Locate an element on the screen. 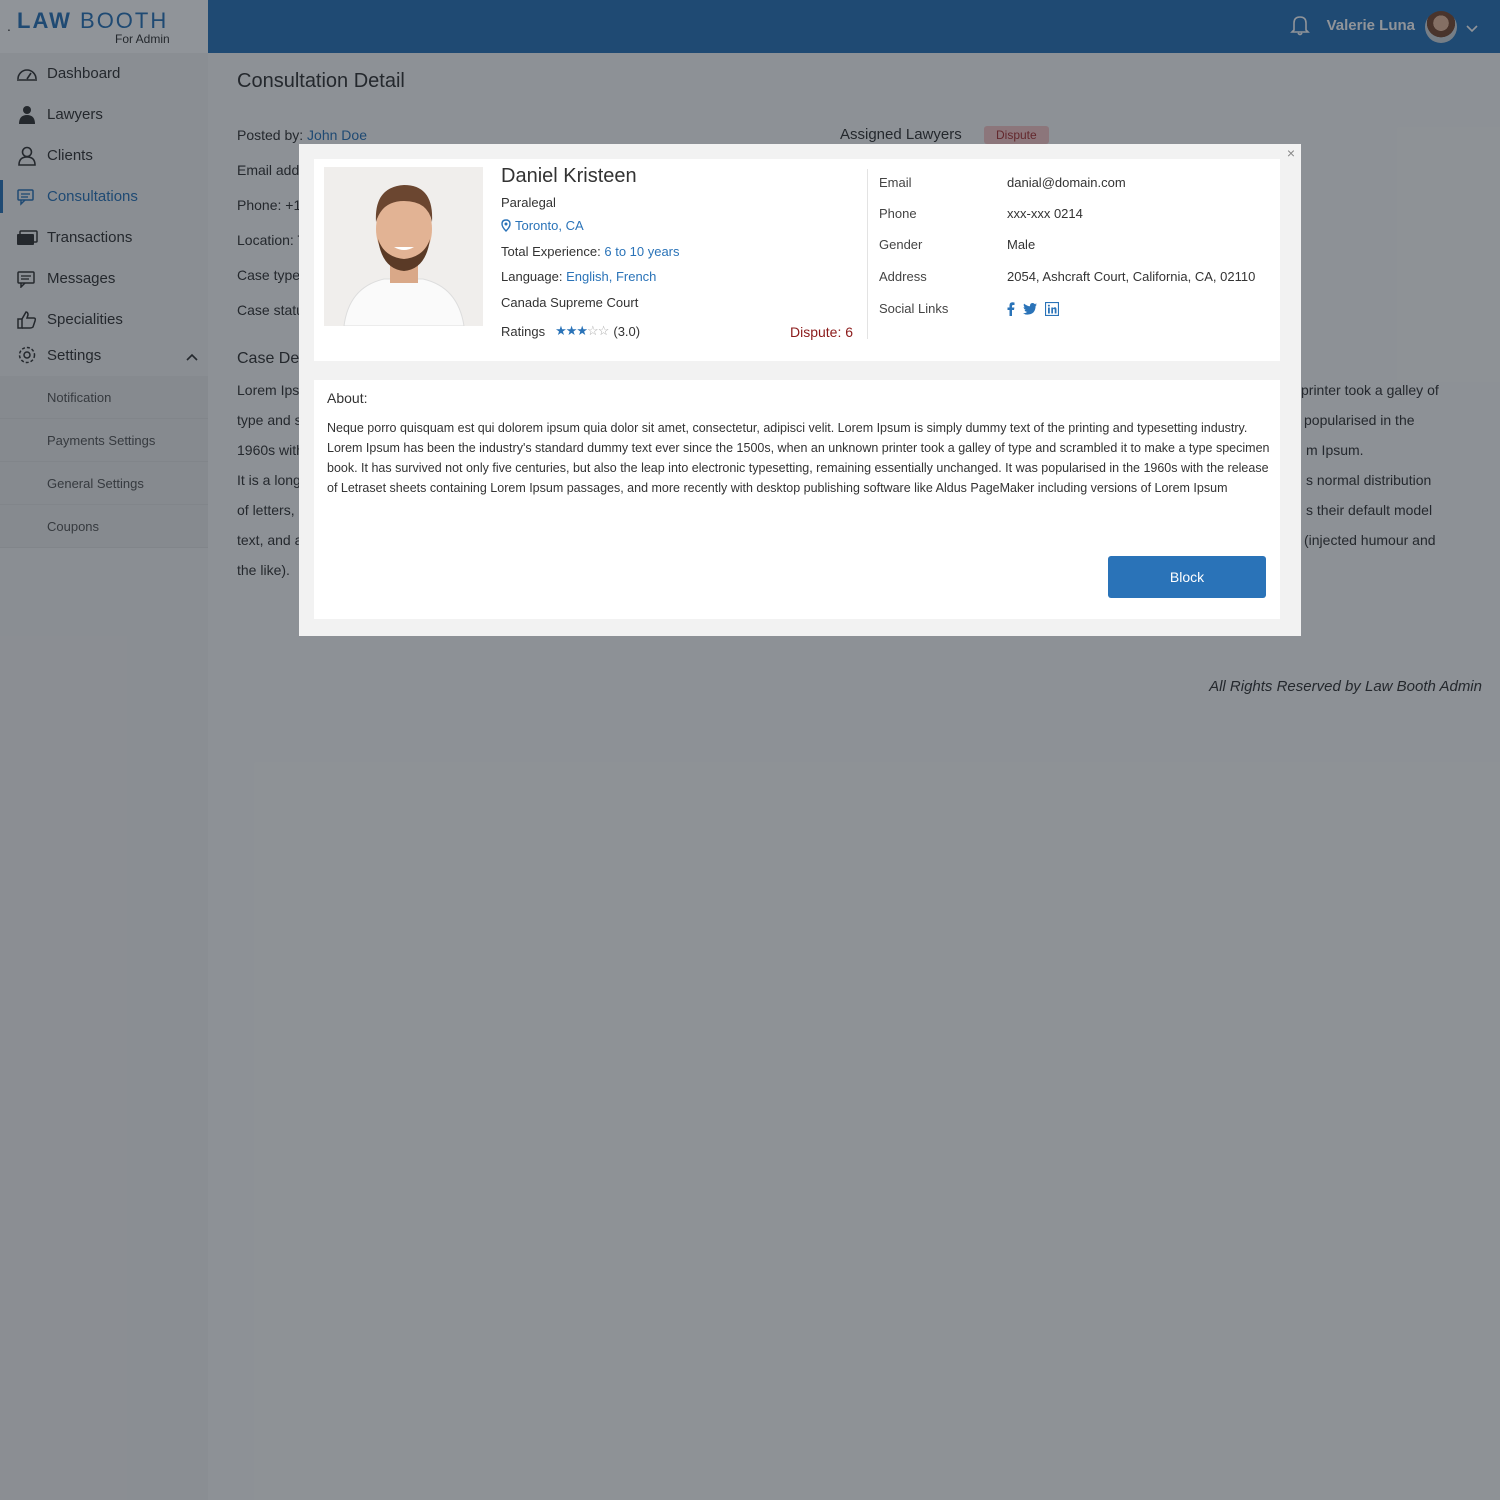 This screenshot has height=1500, width=1500. block-button: Block is located at coordinates (1187, 577).